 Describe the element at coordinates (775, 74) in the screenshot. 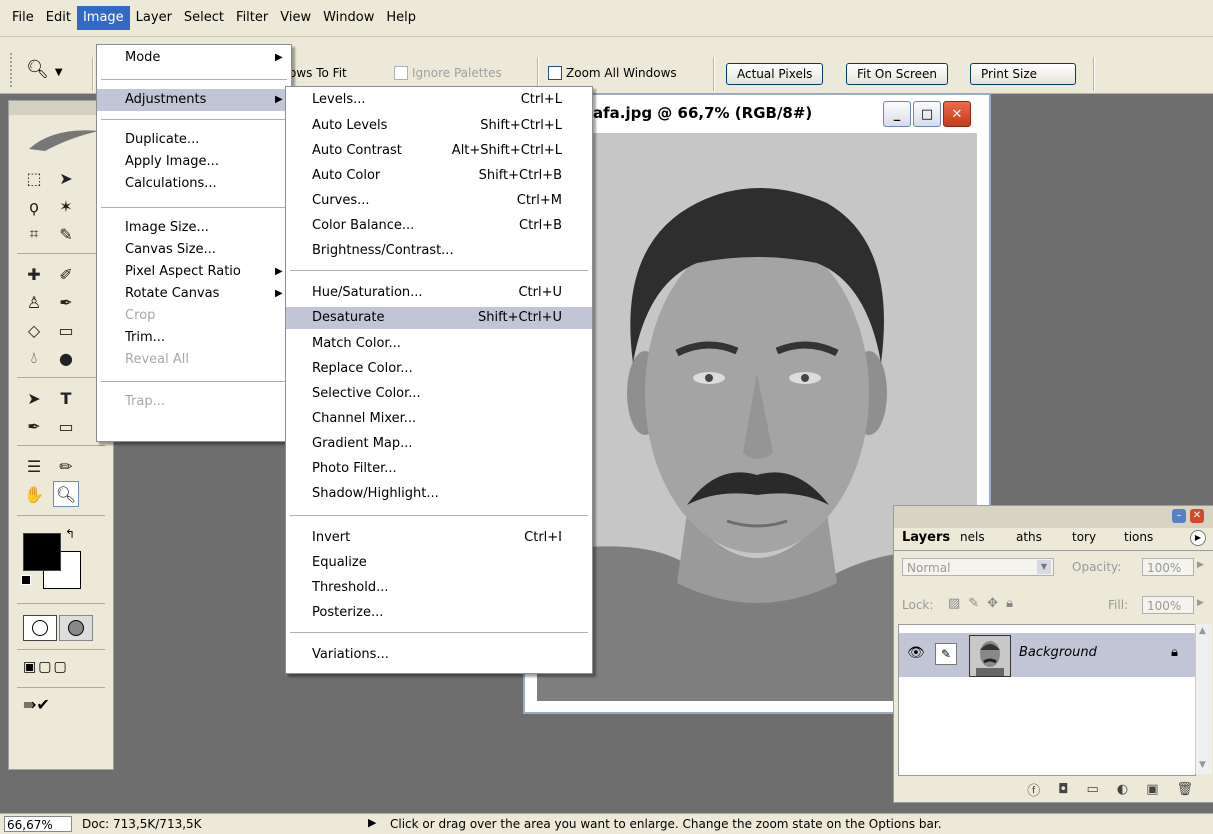

I see `actual-pixels-button: Actual Pixels` at that location.